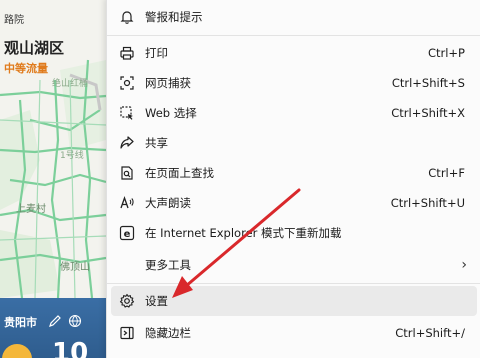 Image resolution: width=480 pixels, height=358 pixels. Describe the element at coordinates (127, 333) in the screenshot. I see `sidebar-icon` at that location.